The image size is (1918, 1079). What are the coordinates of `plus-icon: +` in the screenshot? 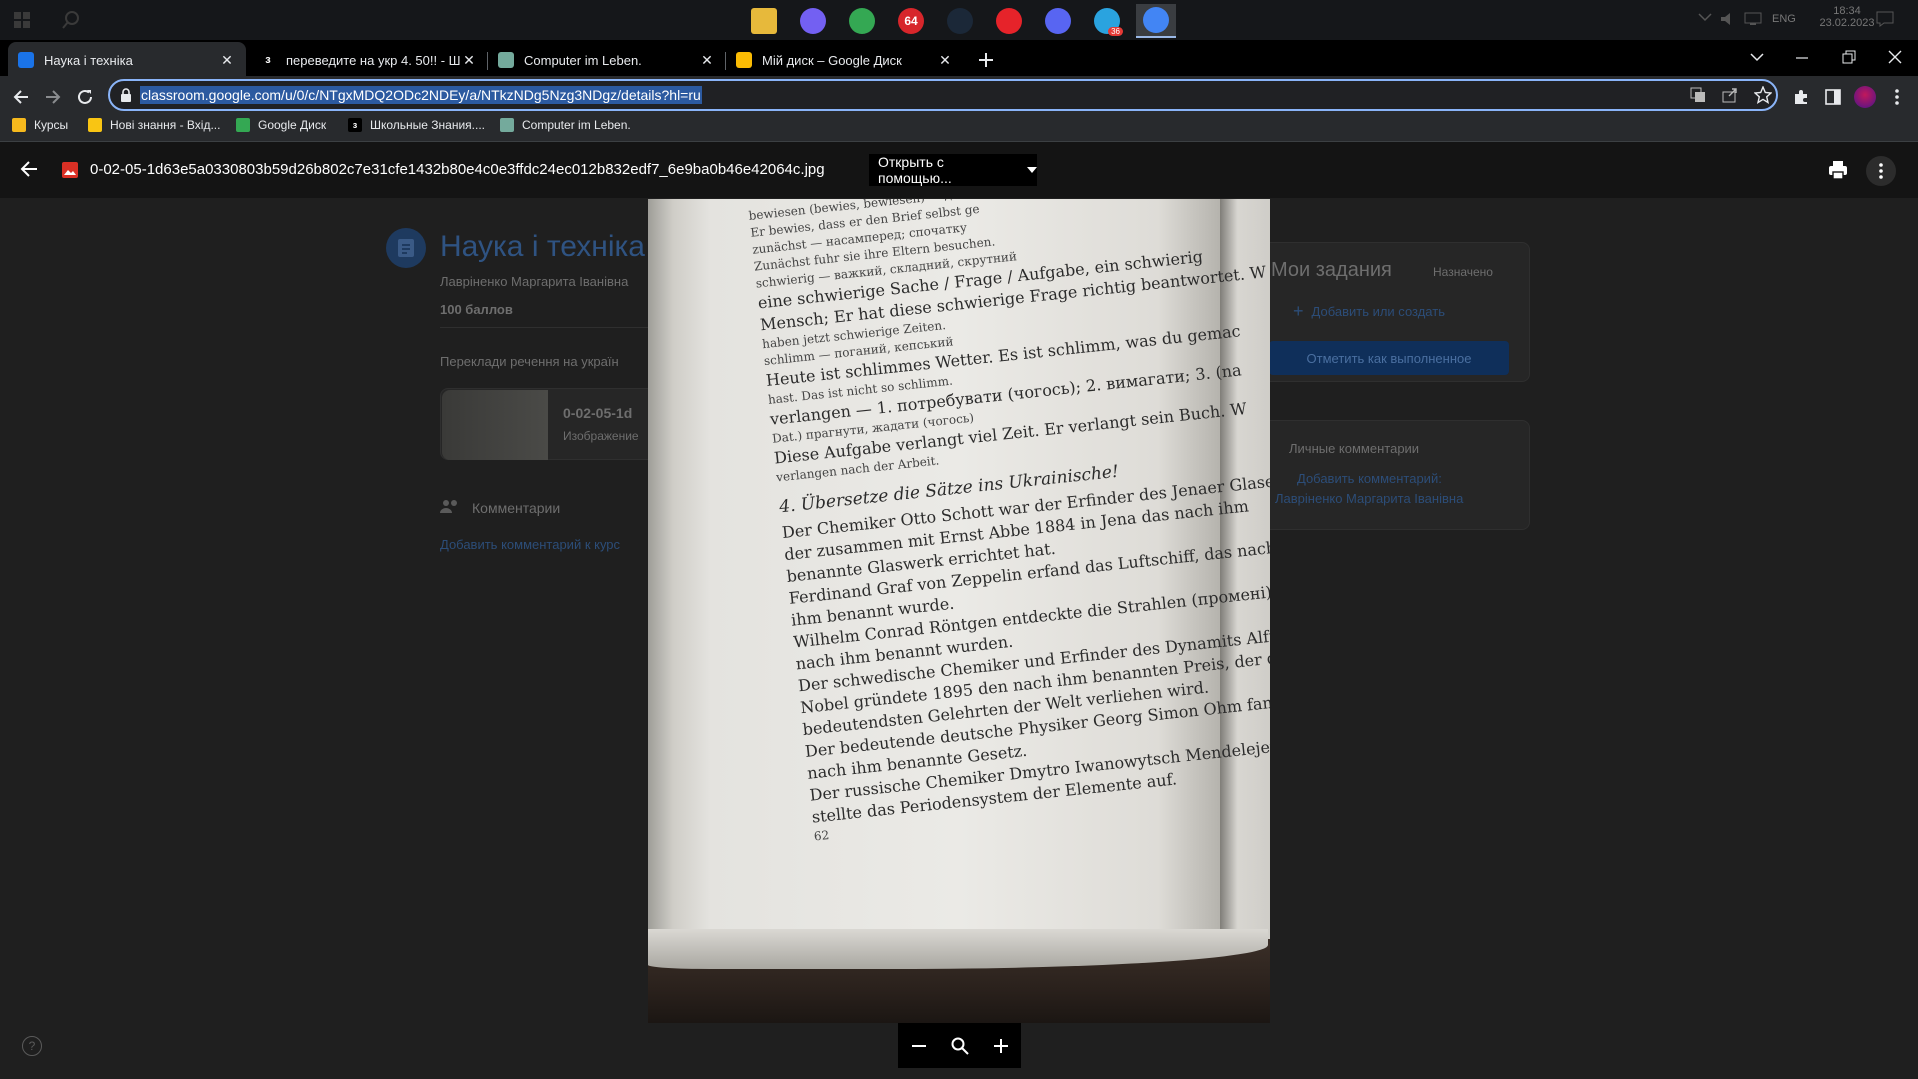 It's located at (1298, 311).